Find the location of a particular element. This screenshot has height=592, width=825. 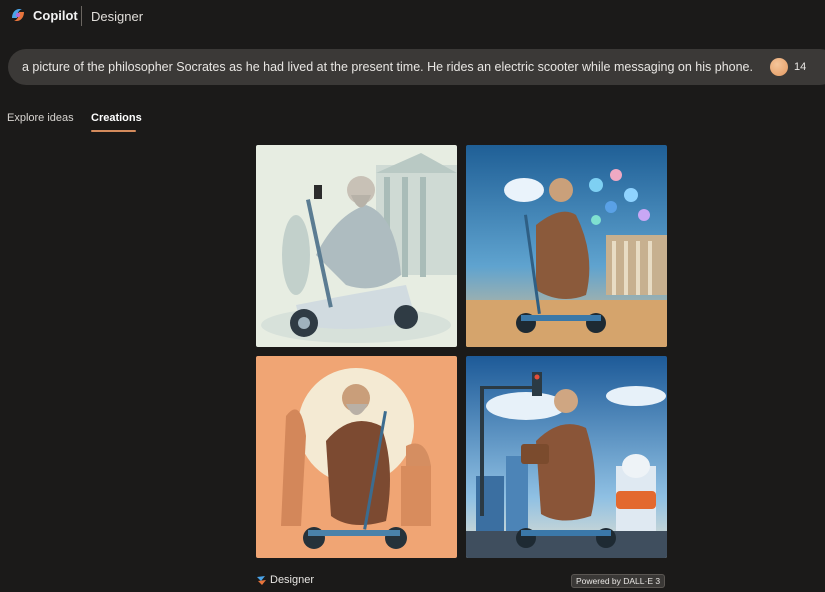

copilot-logo-icon is located at coordinates (18, 15).